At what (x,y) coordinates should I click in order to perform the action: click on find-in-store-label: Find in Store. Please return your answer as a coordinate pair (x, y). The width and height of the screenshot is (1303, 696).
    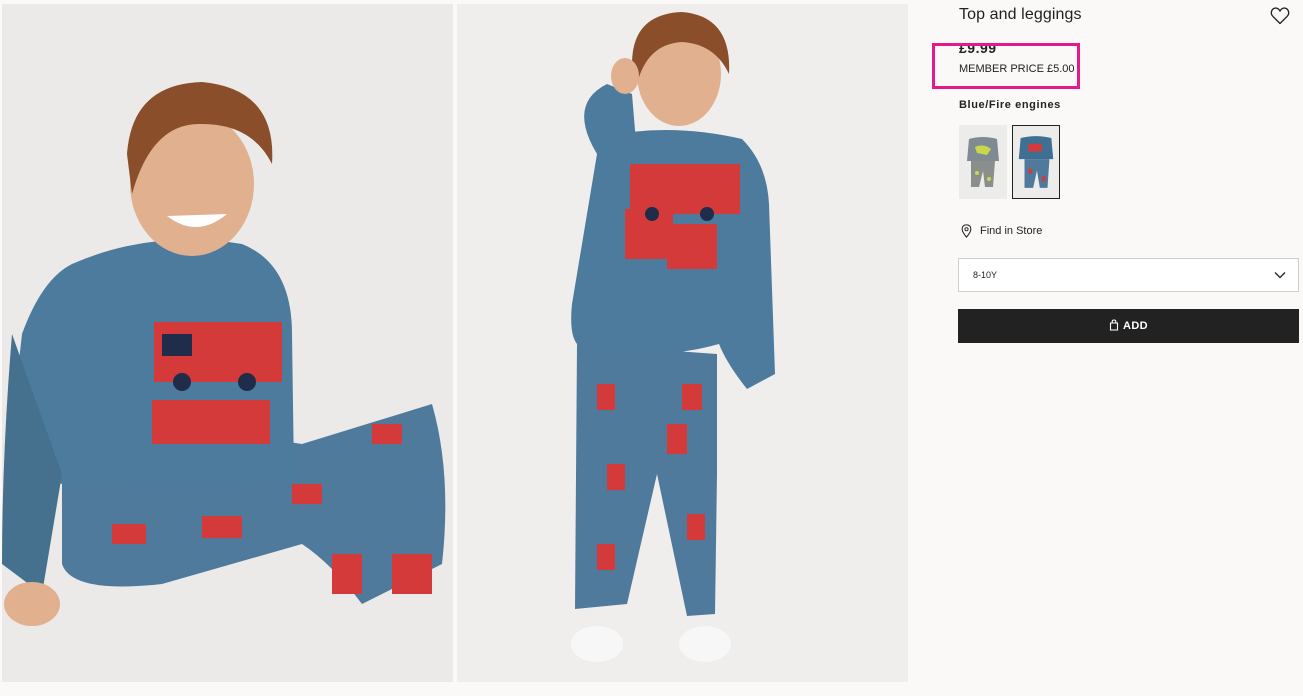
    Looking at the image, I should click on (1011, 231).